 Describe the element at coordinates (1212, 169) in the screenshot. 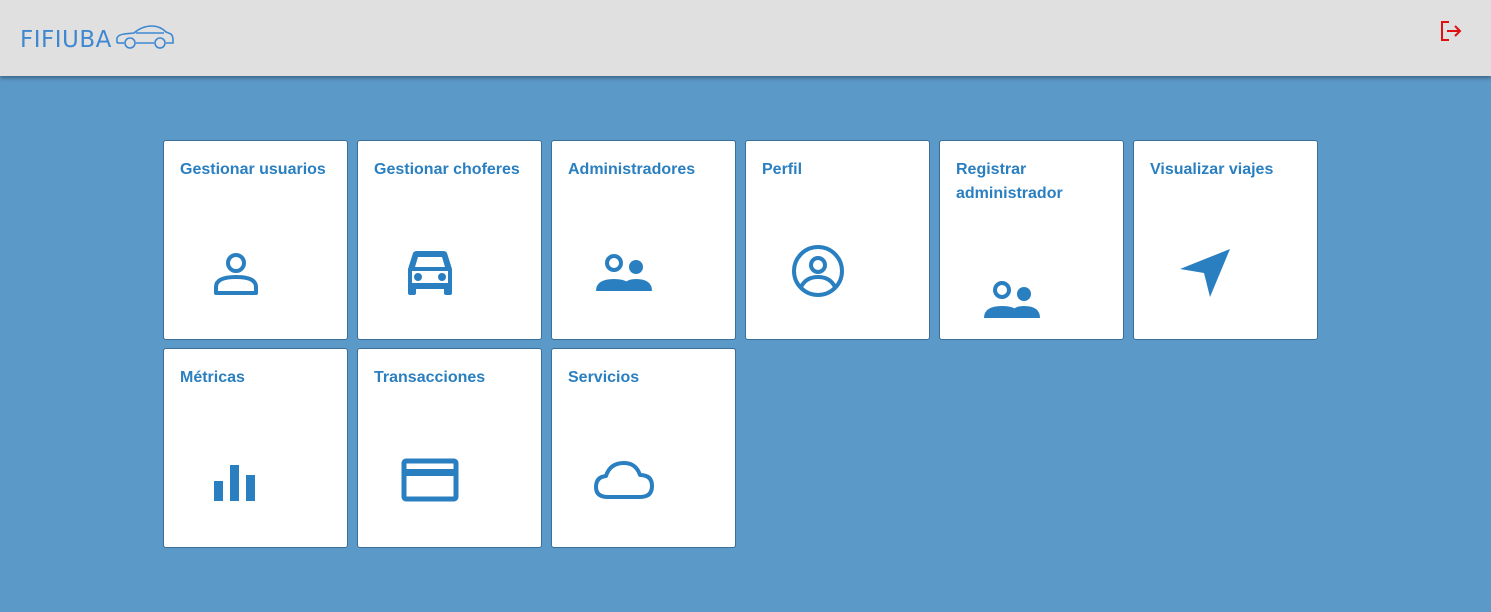

I see `card-title: Visualizar viajes` at that location.